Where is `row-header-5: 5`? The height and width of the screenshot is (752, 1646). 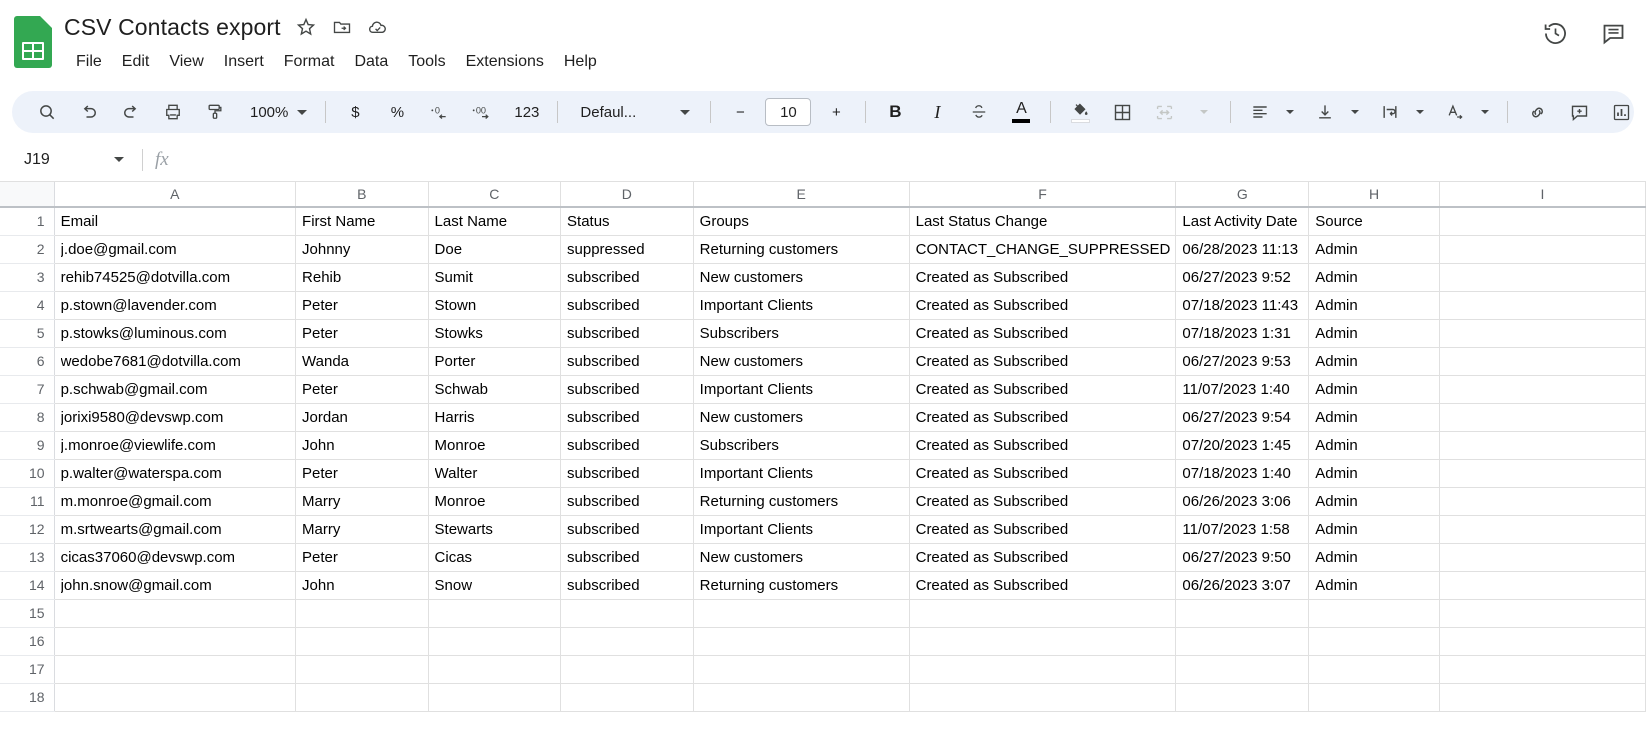
row-header-5: 5 is located at coordinates (27, 333).